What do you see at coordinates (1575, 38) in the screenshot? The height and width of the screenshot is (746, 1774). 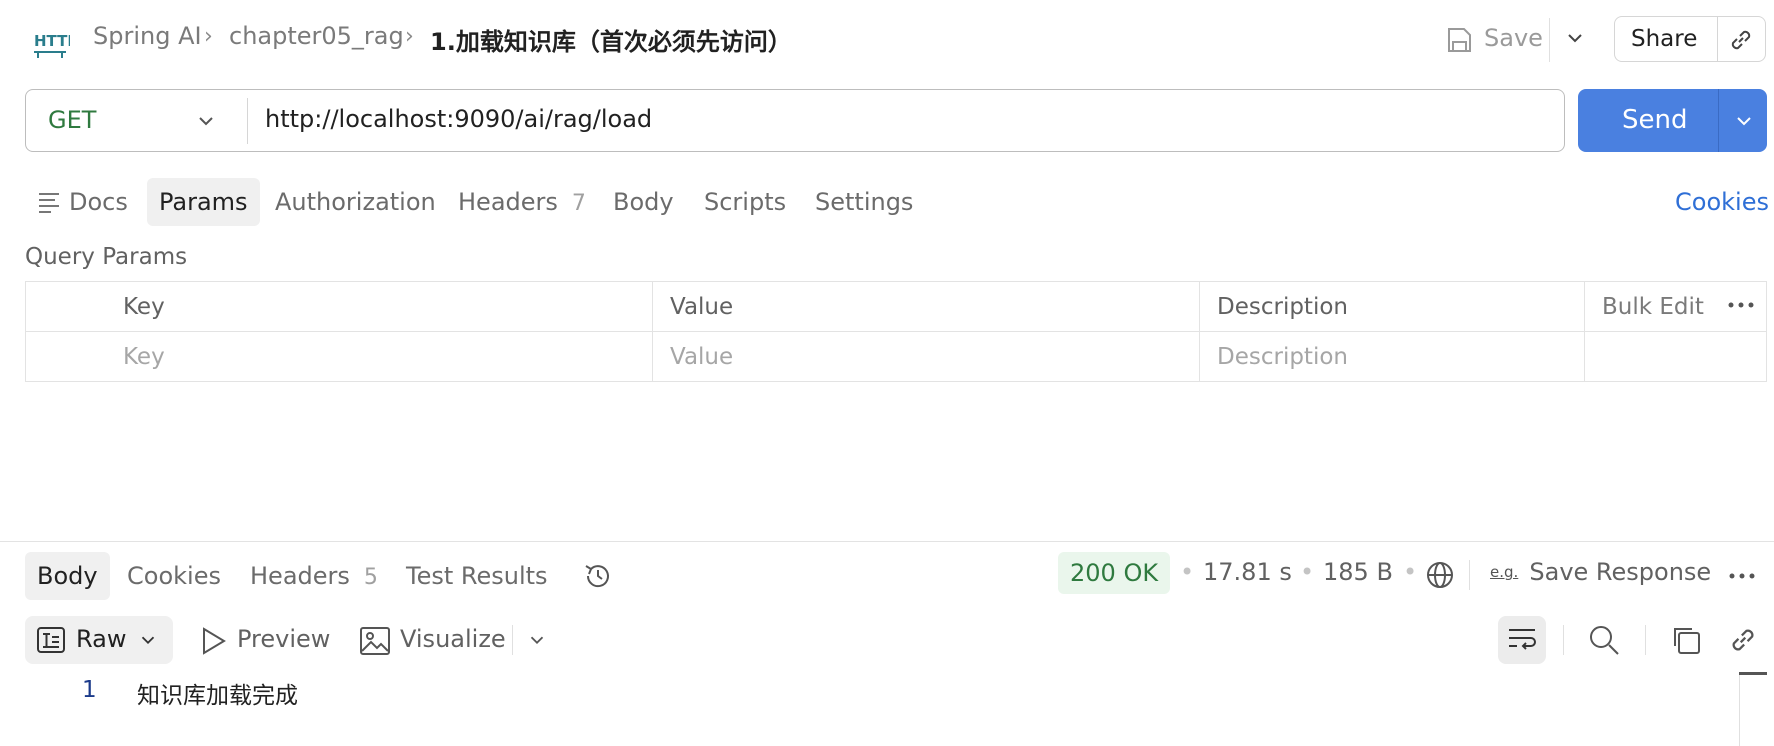 I see `save-options-chevron-icon` at bounding box center [1575, 38].